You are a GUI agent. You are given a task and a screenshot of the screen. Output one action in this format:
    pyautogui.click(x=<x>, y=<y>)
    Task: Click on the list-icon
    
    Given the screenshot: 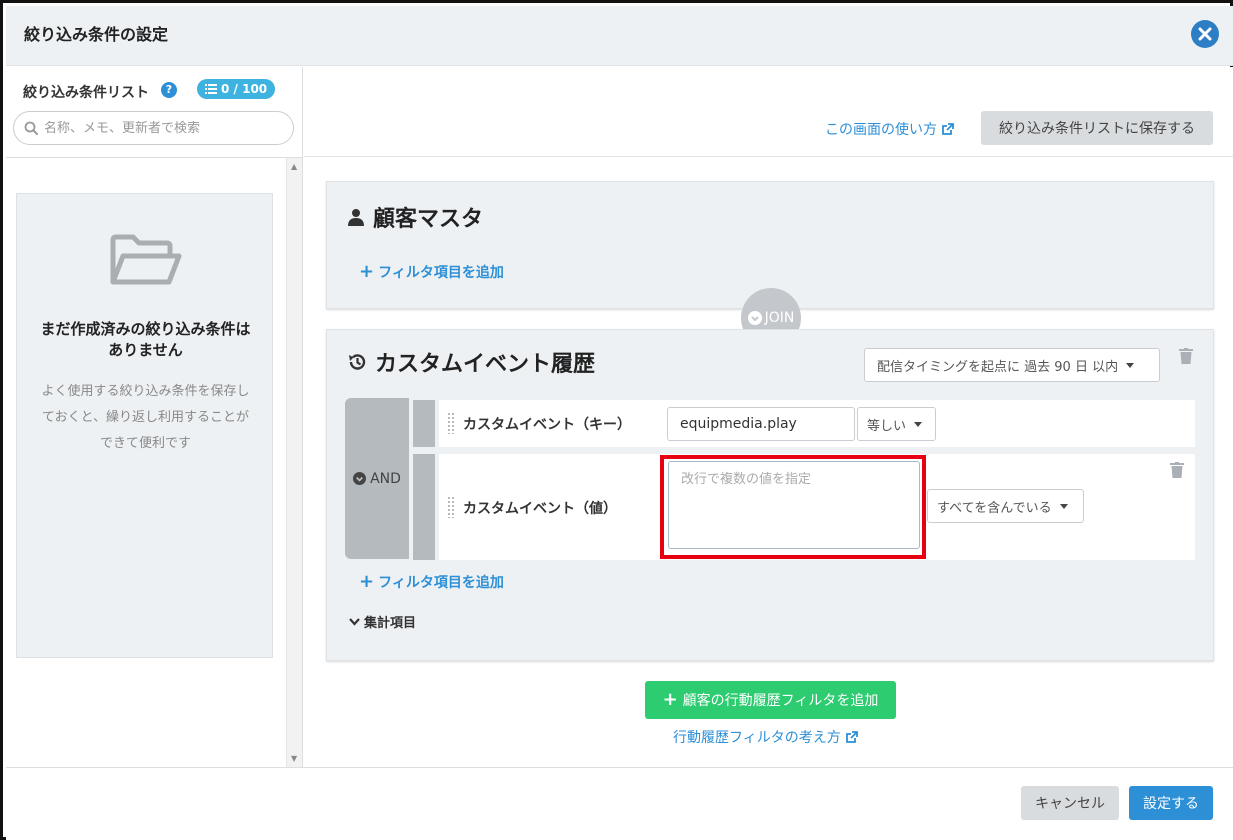 What is the action you would take?
    pyautogui.click(x=211, y=89)
    